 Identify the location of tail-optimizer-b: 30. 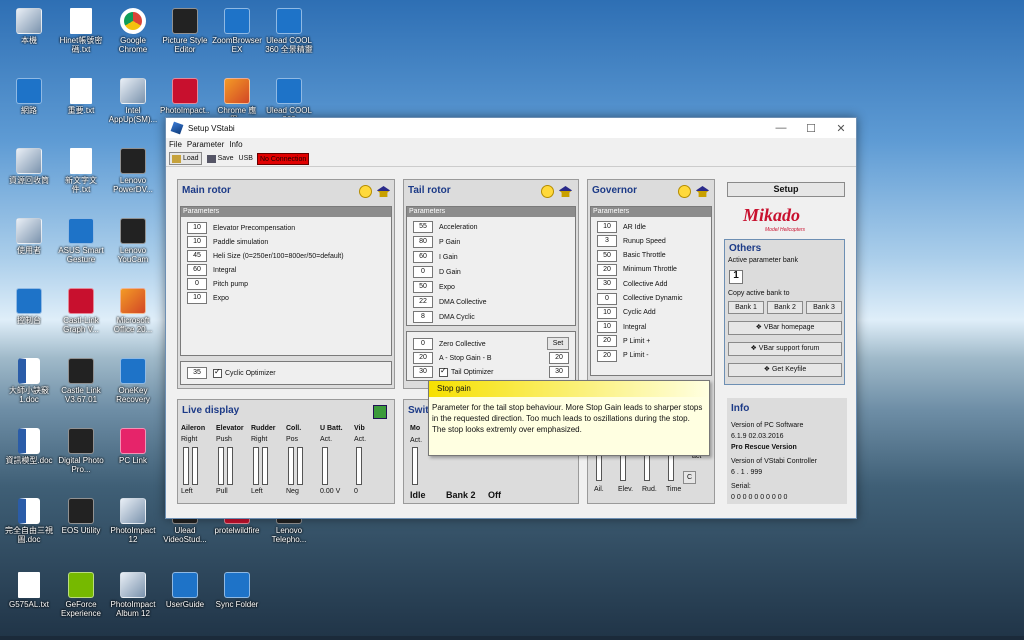
(559, 372).